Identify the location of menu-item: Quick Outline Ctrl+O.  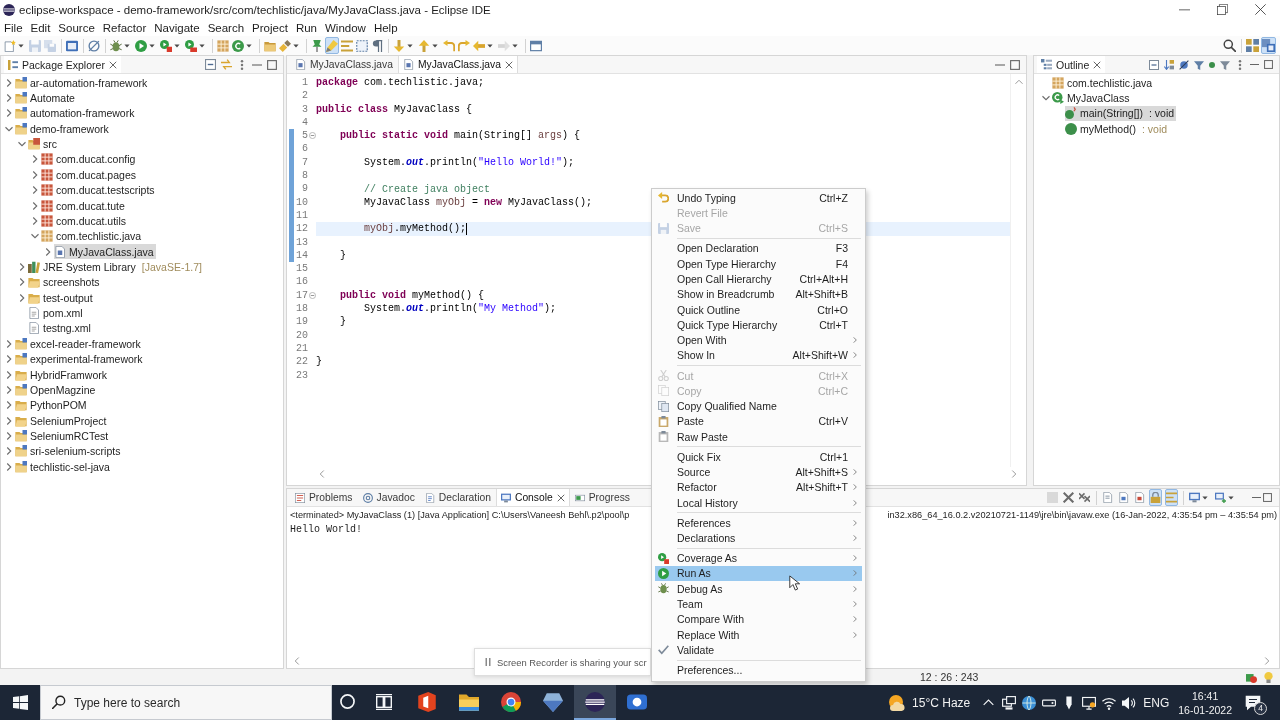
(758, 309).